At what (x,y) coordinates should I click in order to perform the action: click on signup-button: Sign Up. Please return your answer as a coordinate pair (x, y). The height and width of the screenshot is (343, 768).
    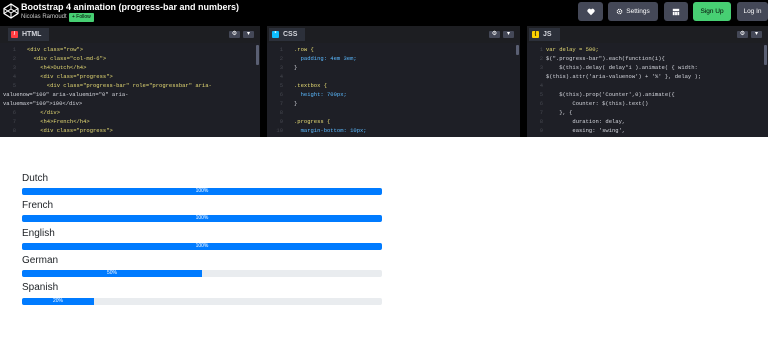
    Looking at the image, I should click on (712, 11).